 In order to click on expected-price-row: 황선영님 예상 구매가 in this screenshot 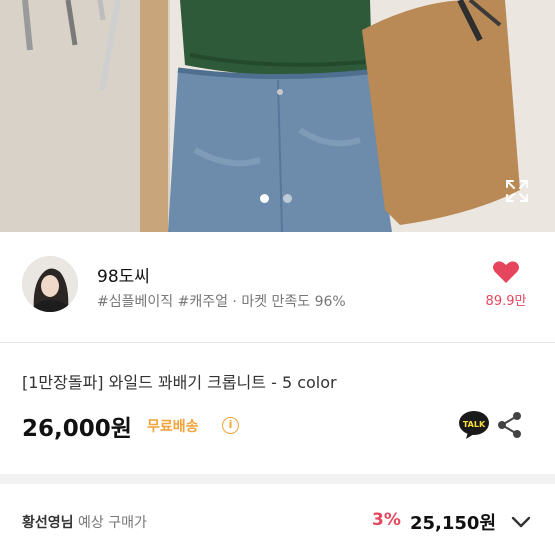, I will do `click(84, 522)`.